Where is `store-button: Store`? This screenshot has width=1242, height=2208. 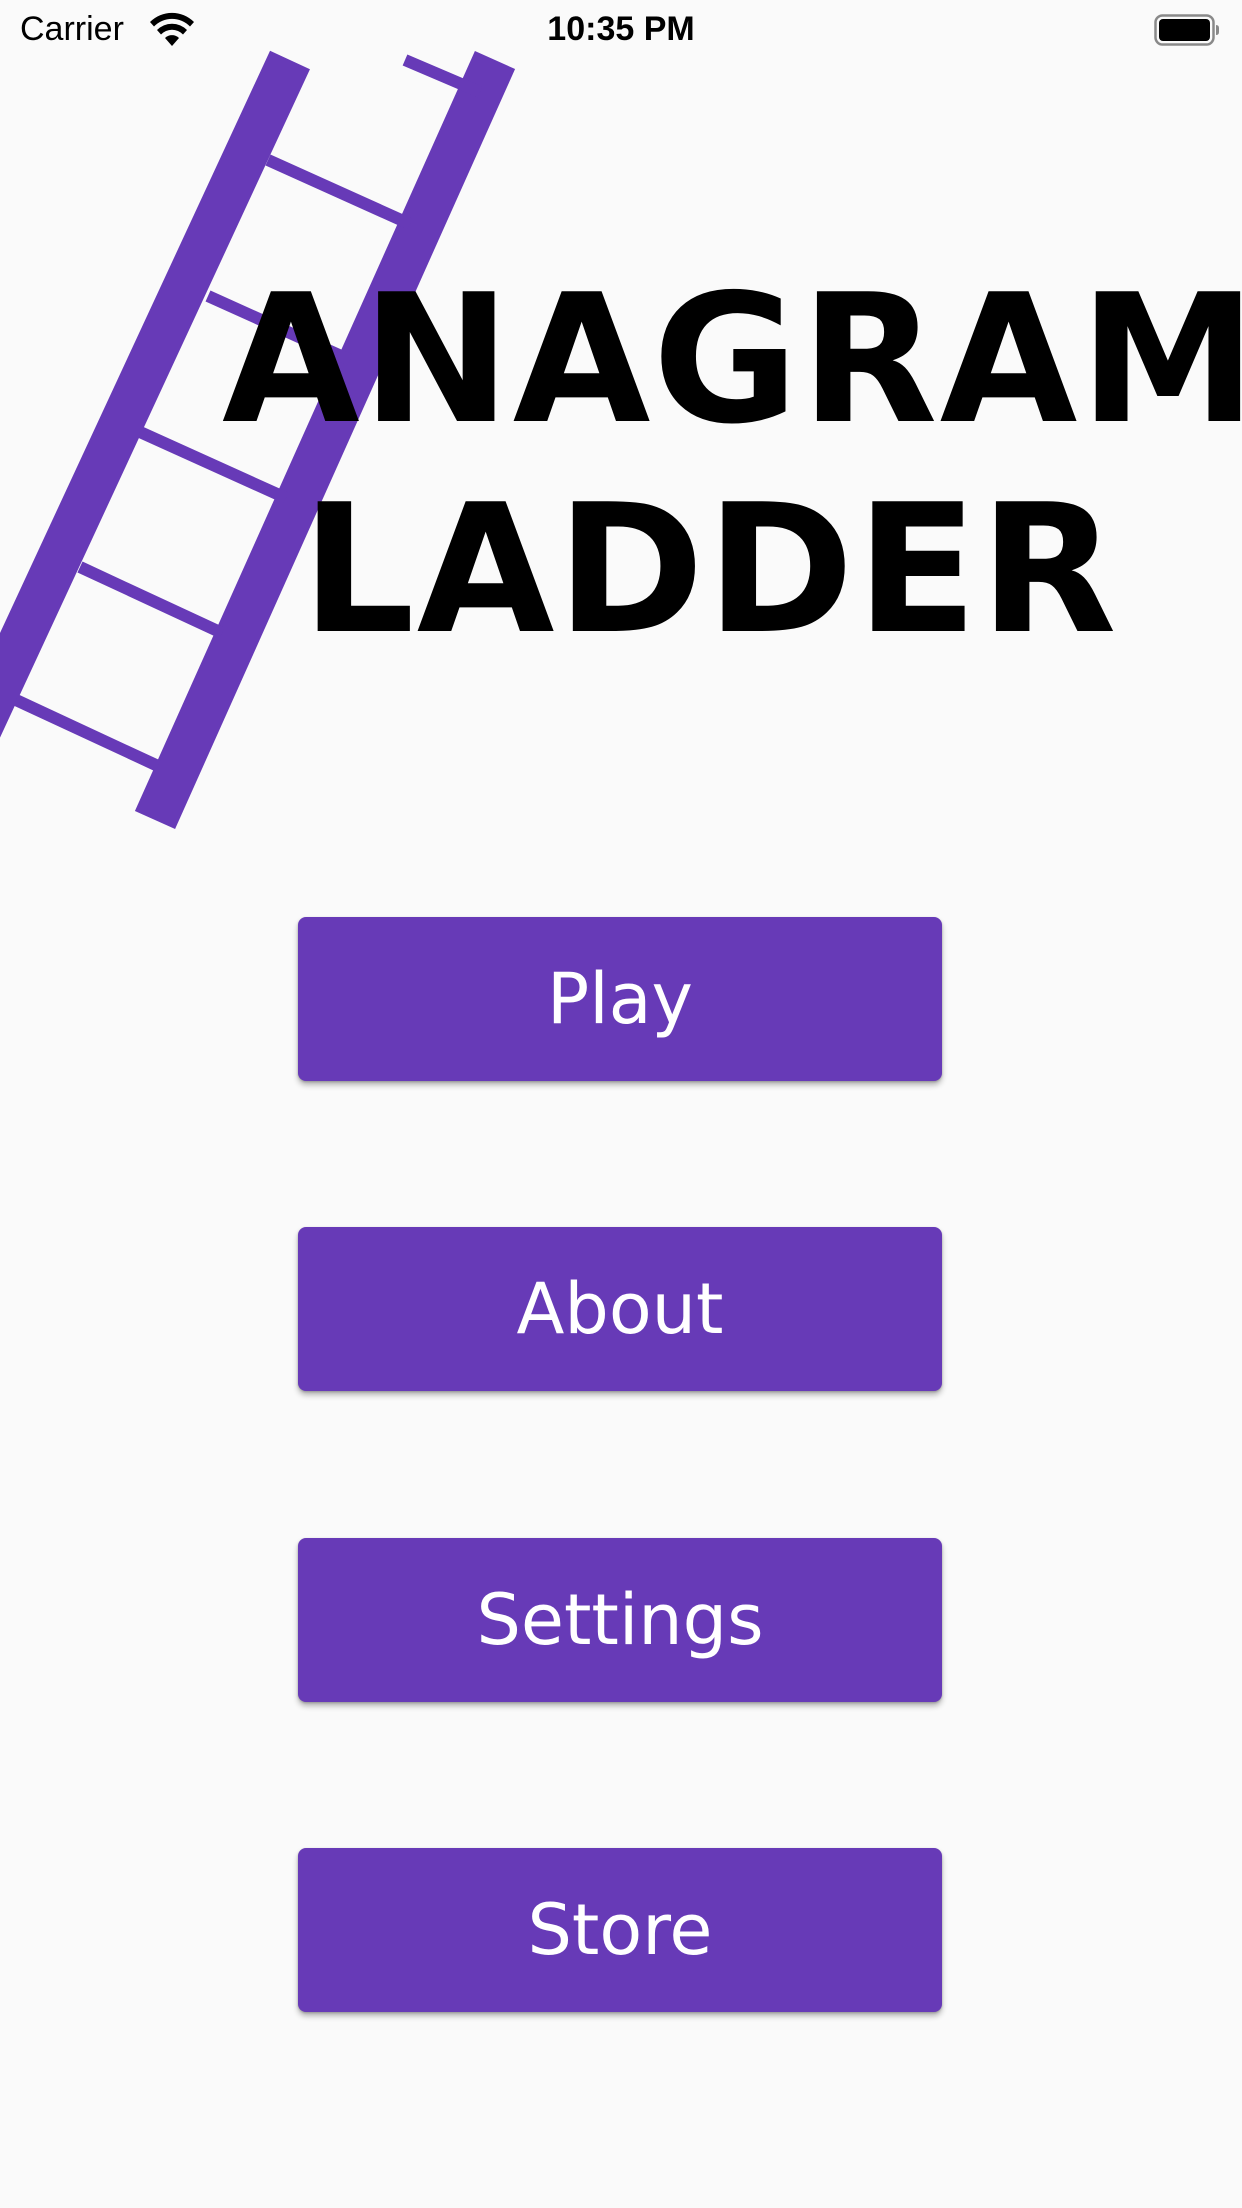
store-button: Store is located at coordinates (620, 1930).